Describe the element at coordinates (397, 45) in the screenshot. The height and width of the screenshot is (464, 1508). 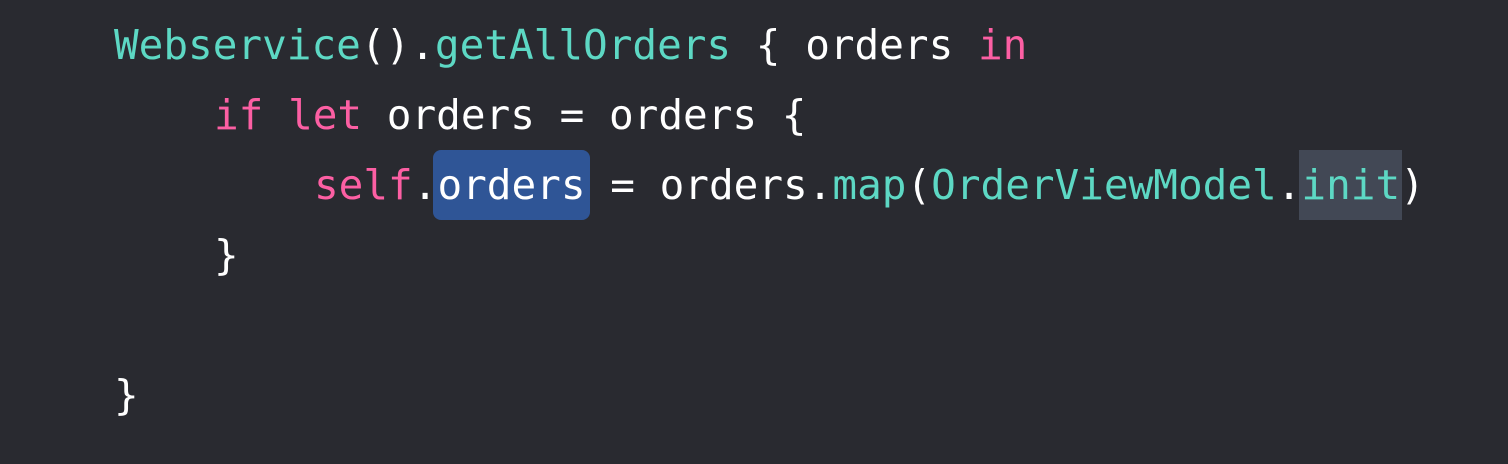
I see `call-parens: ().` at that location.